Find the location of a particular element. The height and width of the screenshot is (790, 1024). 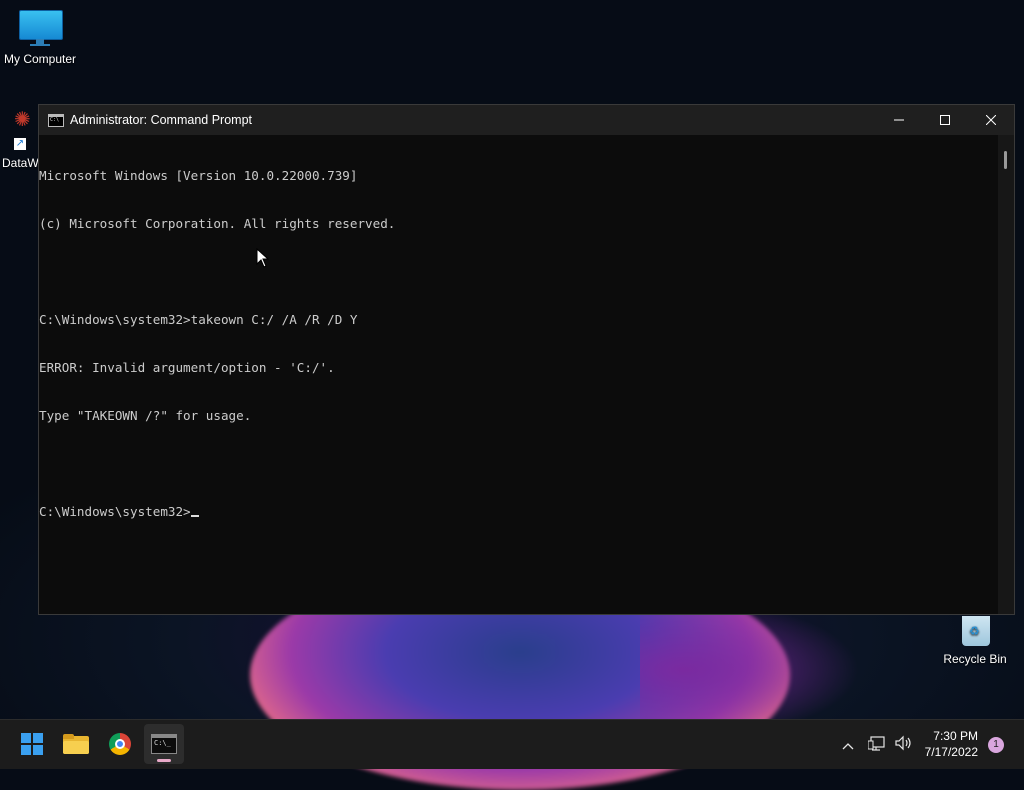

volume-button is located at coordinates (903, 745).